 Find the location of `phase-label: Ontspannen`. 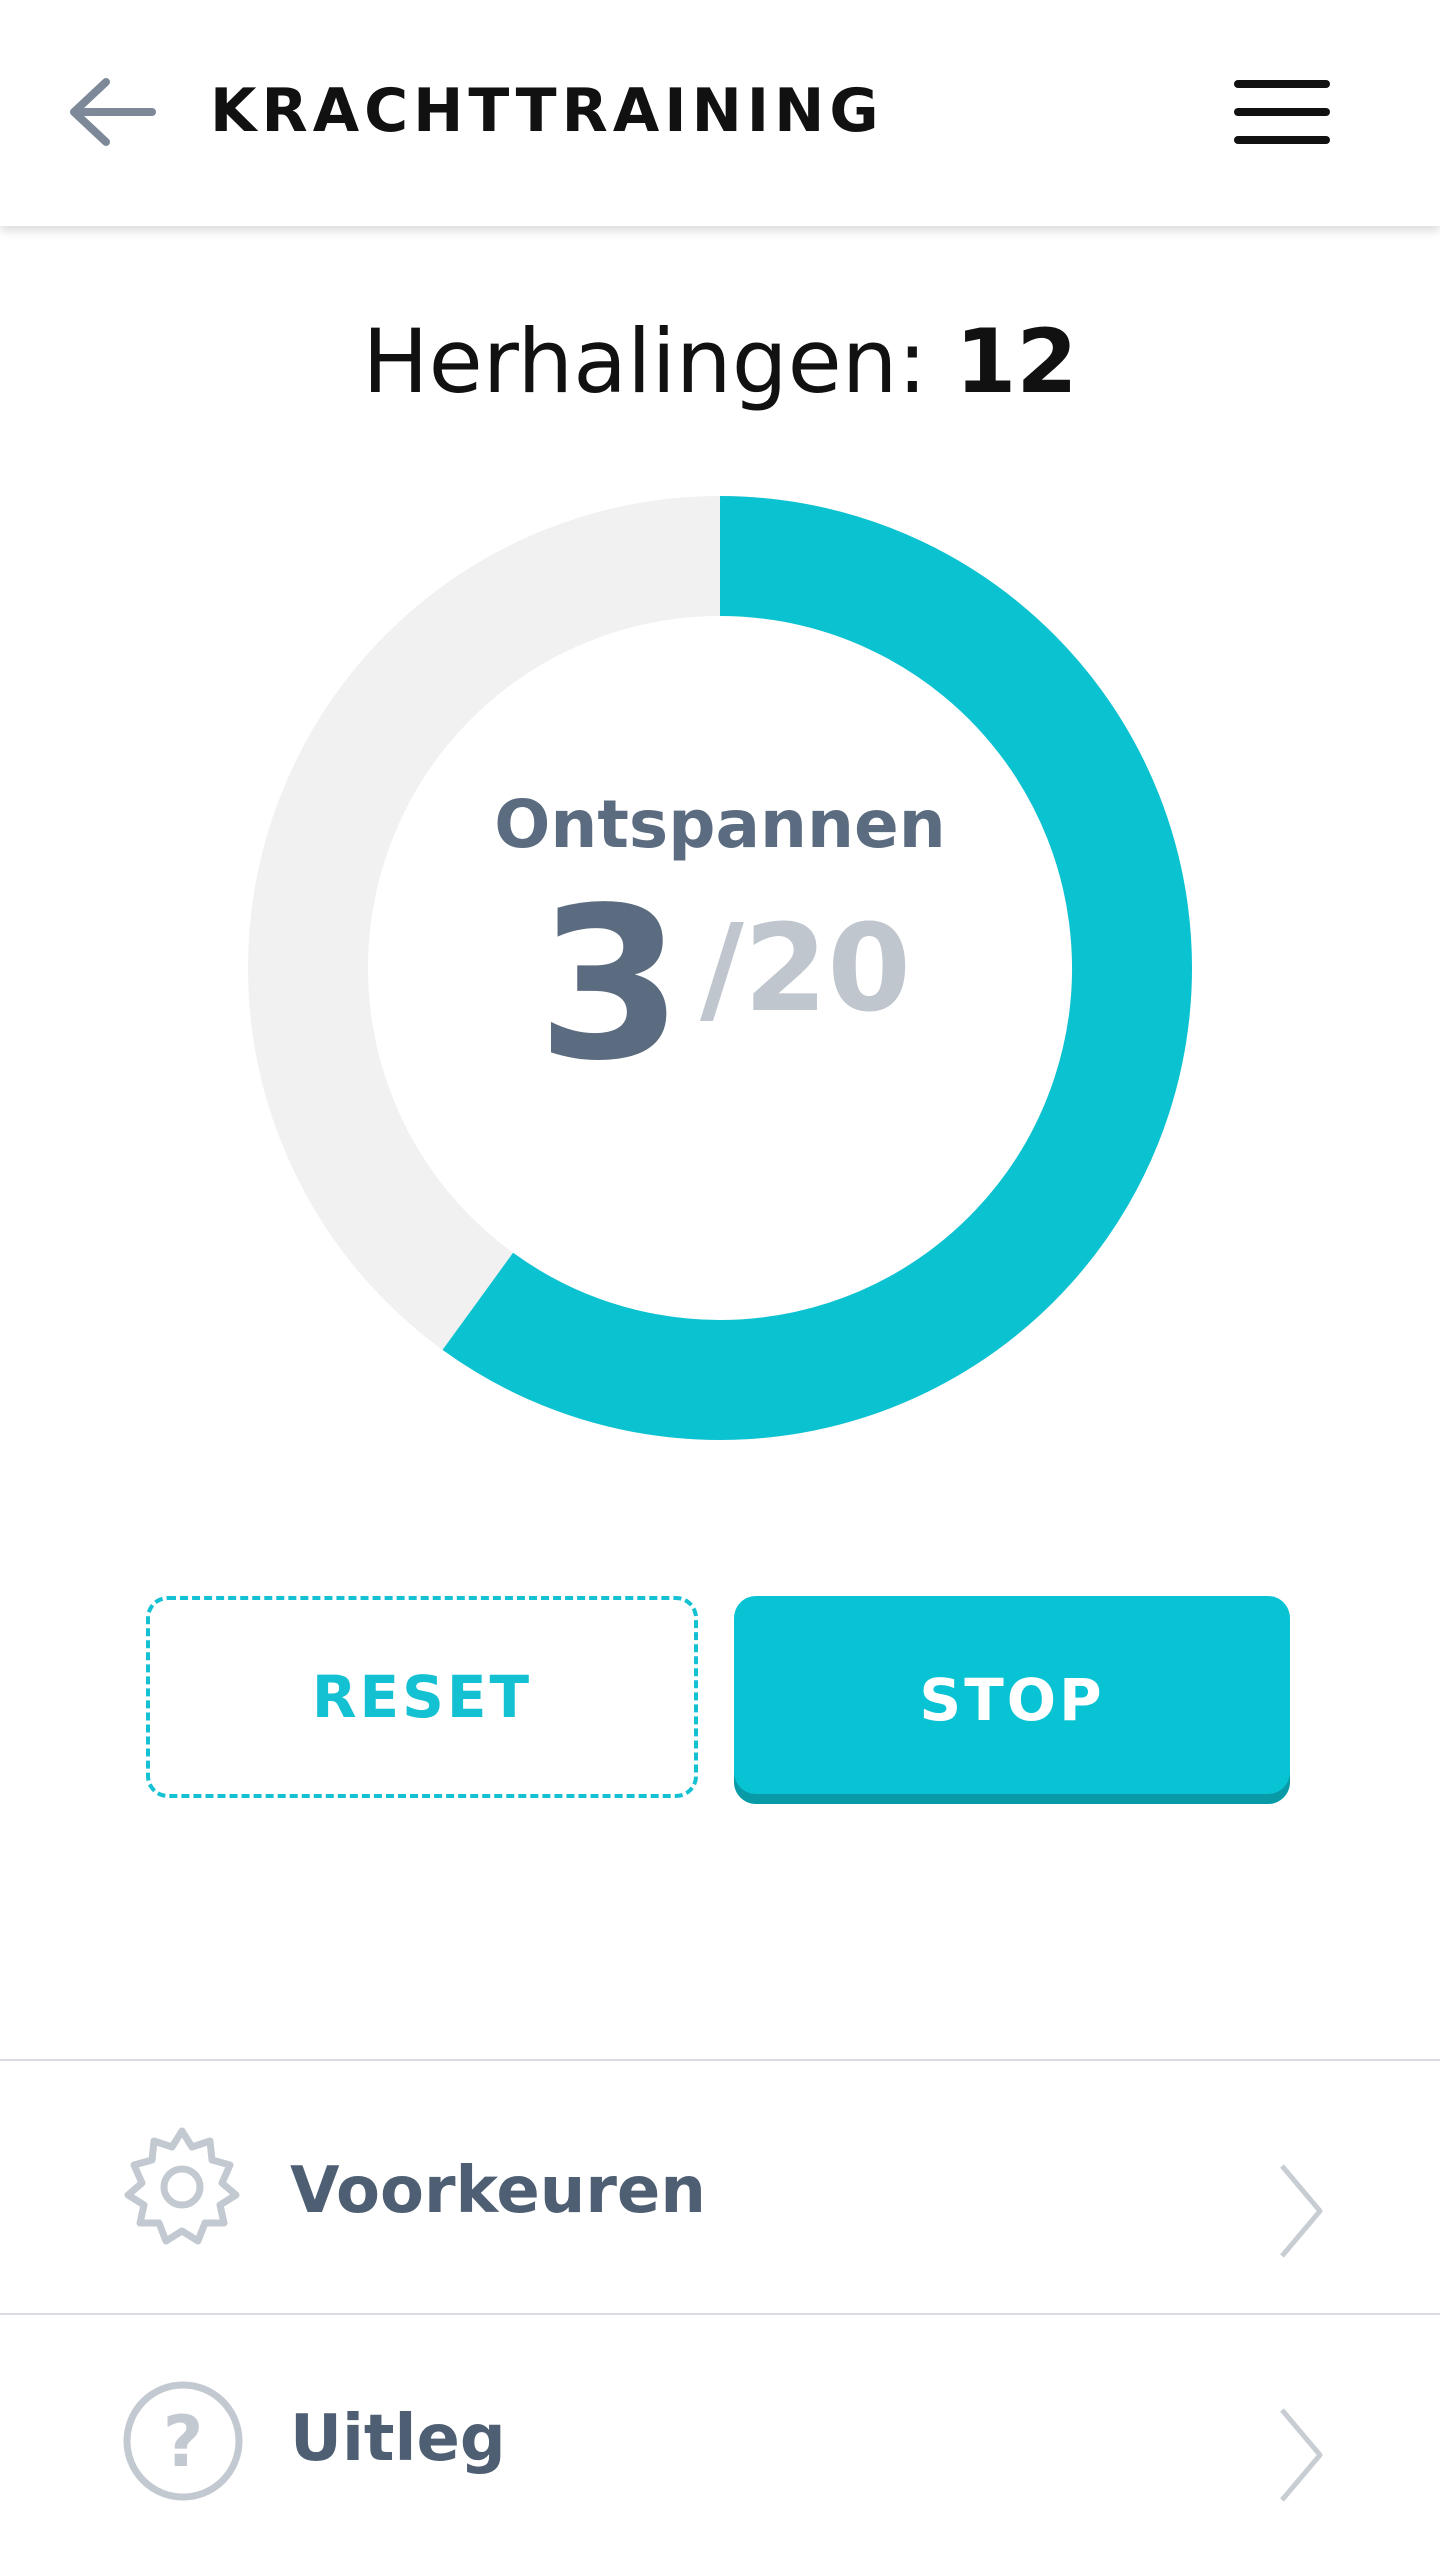

phase-label: Ontspannen is located at coordinates (720, 824).